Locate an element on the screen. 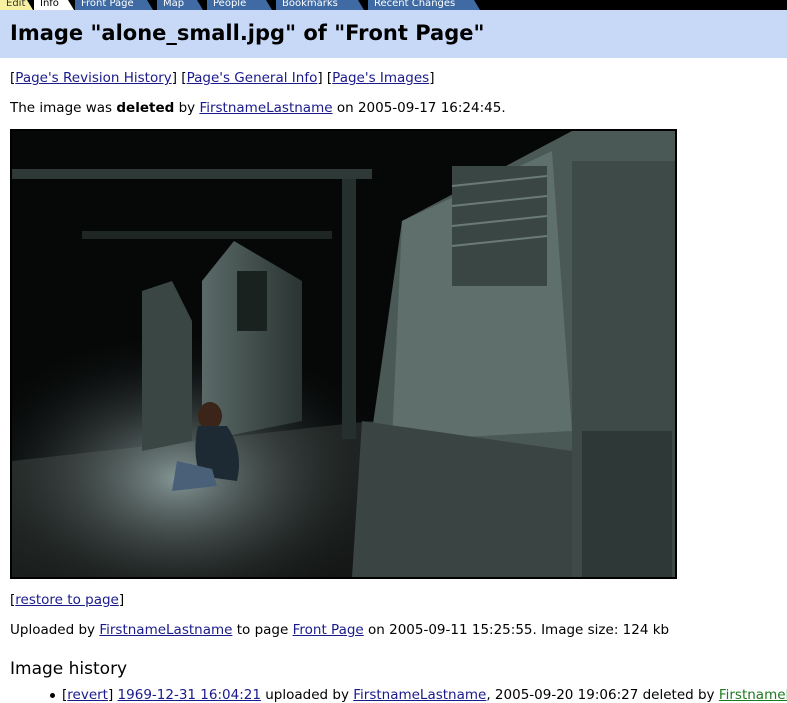  general-info-link: Page's General Info is located at coordinates (252, 78).